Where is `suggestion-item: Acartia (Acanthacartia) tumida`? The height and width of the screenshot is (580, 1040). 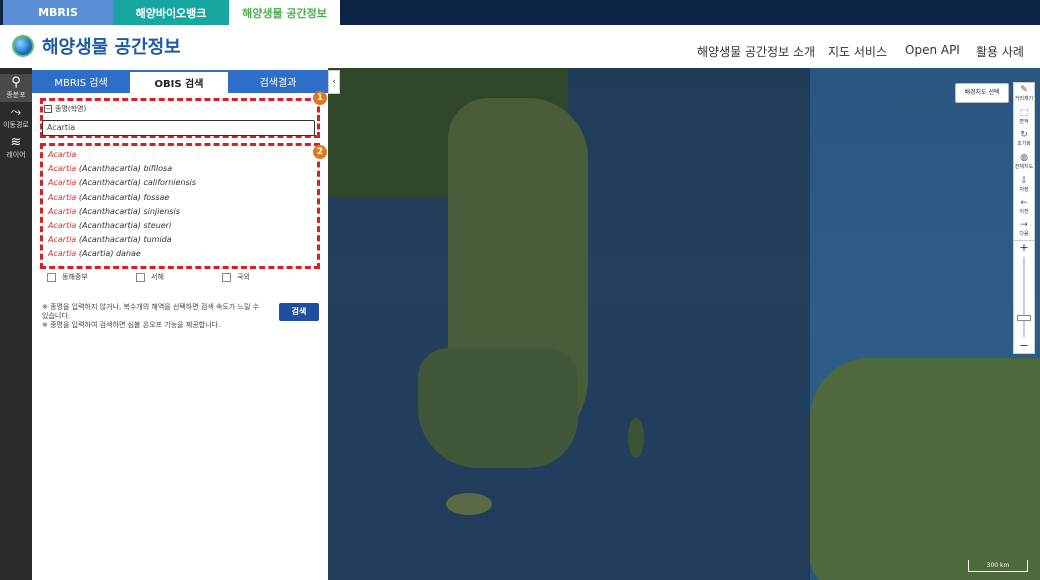 suggestion-item: Acartia (Acanthacartia) tumida is located at coordinates (110, 239).